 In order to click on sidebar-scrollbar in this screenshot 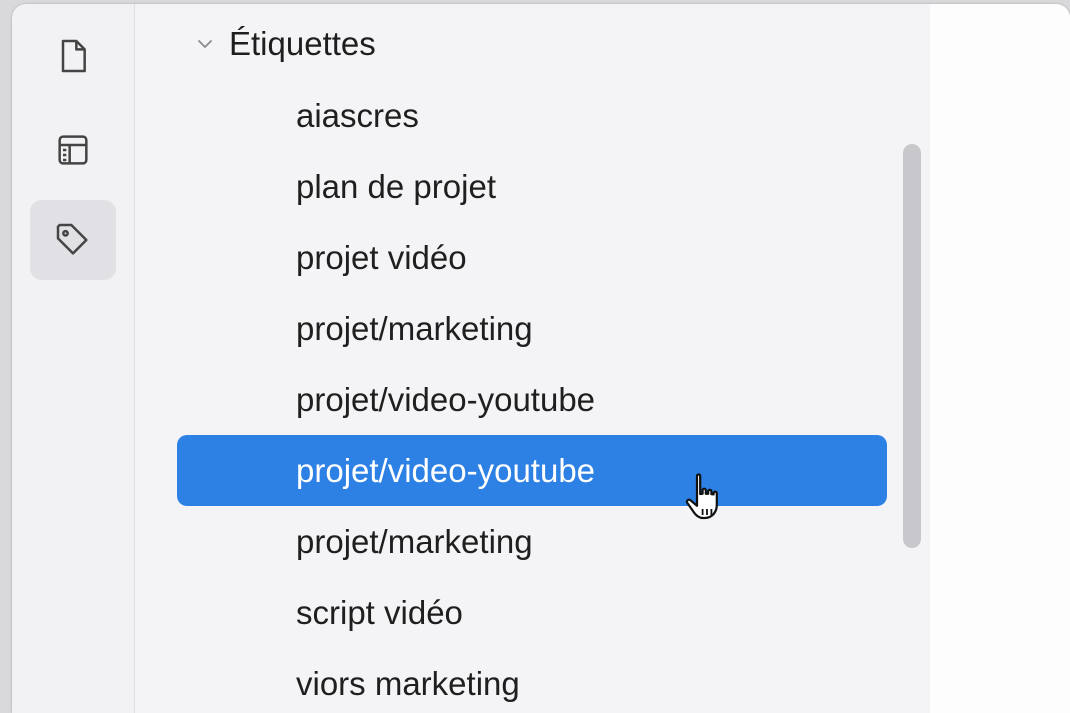, I will do `click(912, 346)`.